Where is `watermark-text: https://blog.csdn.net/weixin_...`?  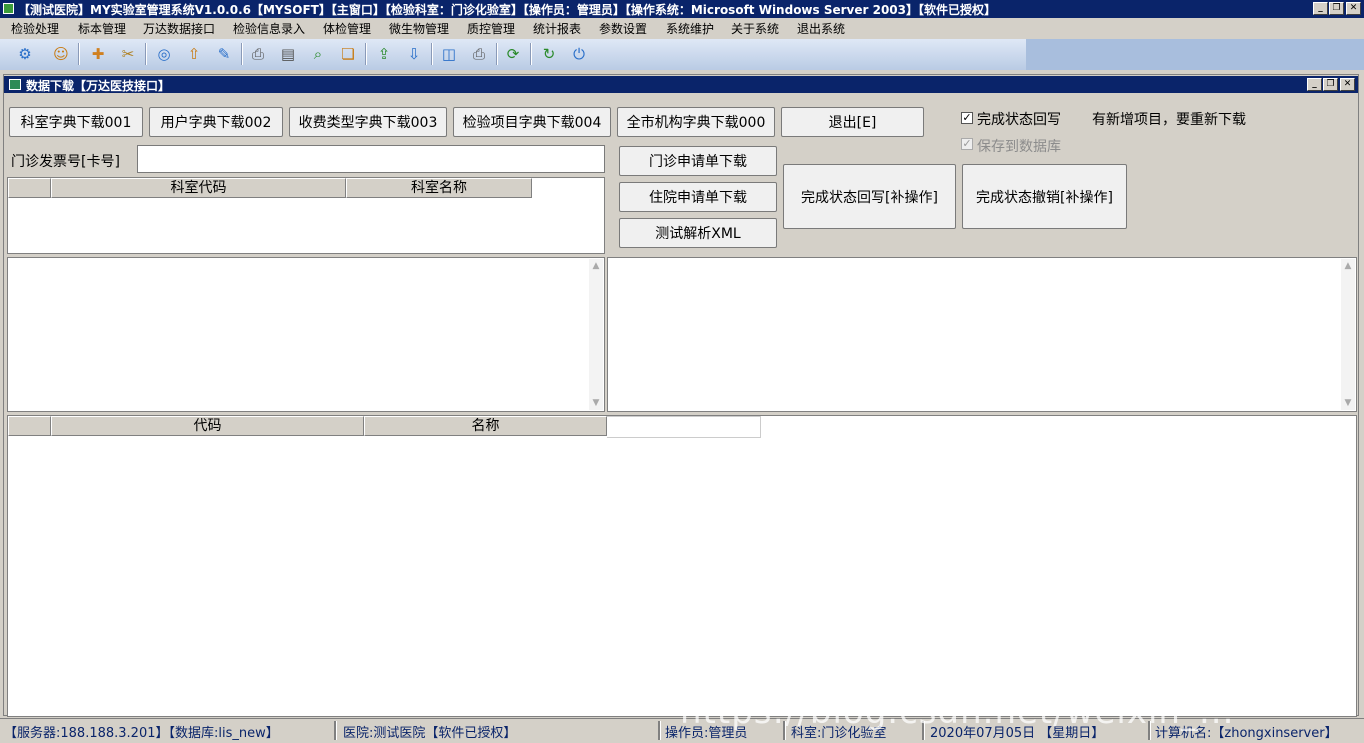 watermark-text: https://blog.csdn.net/weixin_... is located at coordinates (957, 712).